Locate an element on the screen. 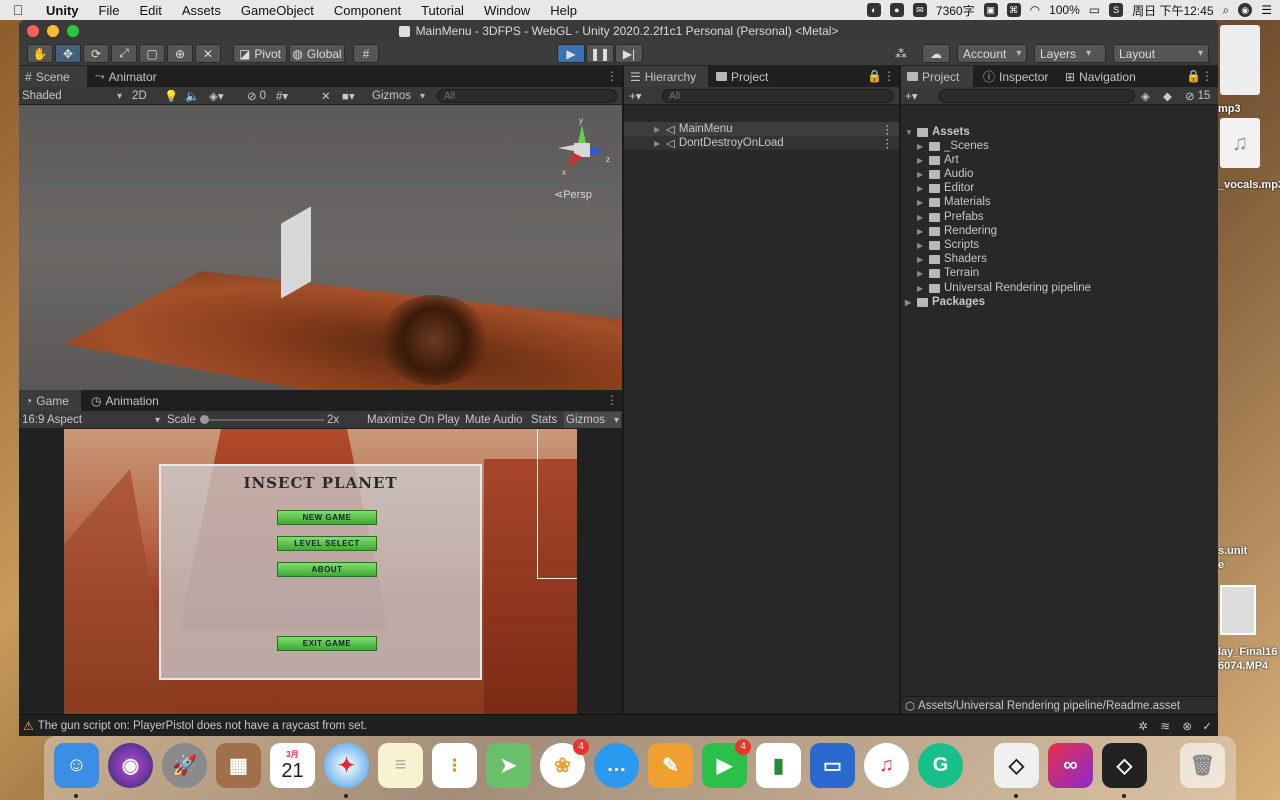 The image size is (1280, 800). filter-label-icon: ◆ is located at coordinates (1167, 96).